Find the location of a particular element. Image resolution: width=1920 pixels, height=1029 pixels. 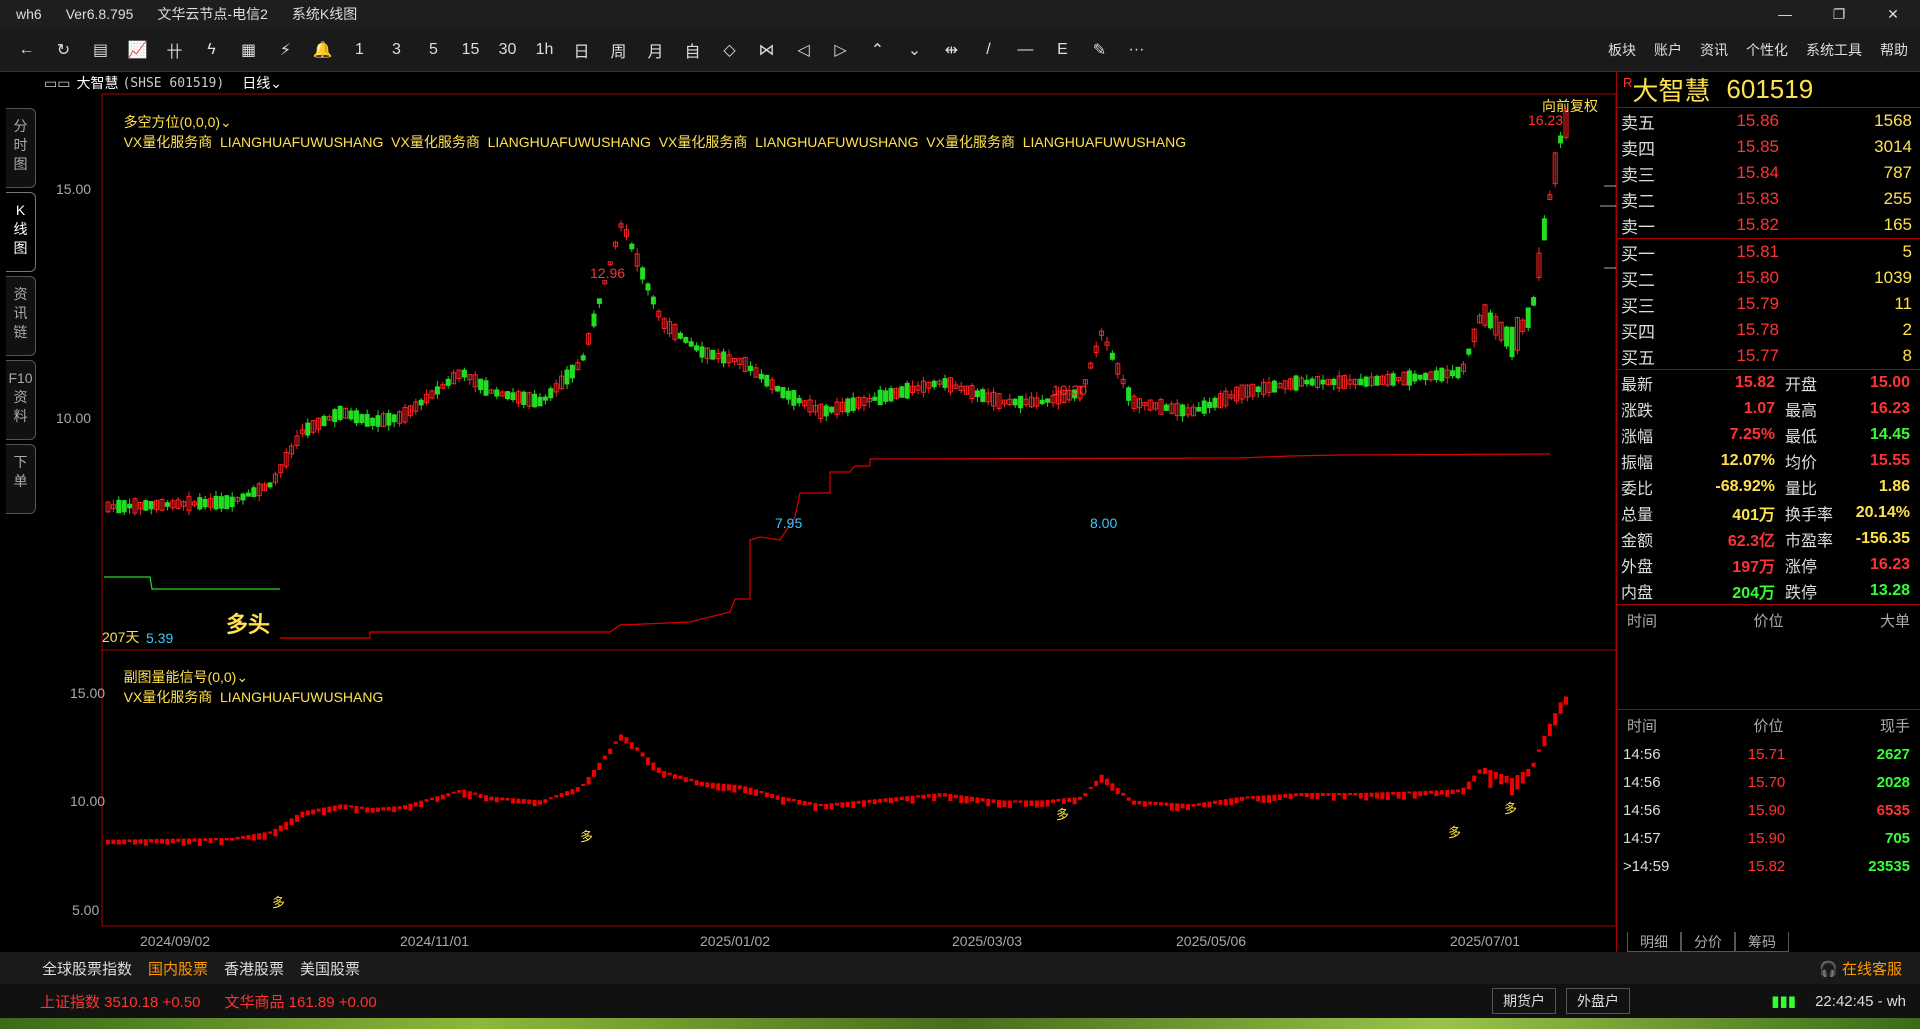

toolbar-button-27: — is located at coordinates (1025, 50).